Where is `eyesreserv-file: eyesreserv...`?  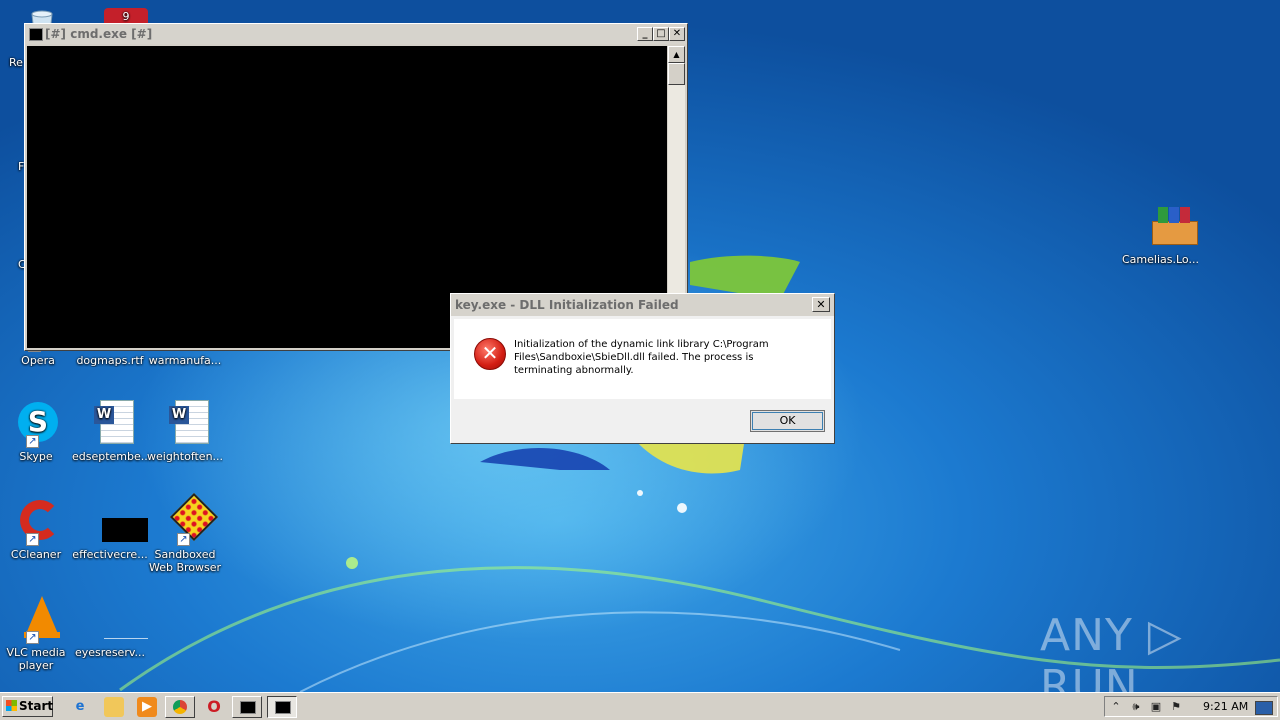 eyesreserv-file: eyesreserv... is located at coordinates (110, 627).